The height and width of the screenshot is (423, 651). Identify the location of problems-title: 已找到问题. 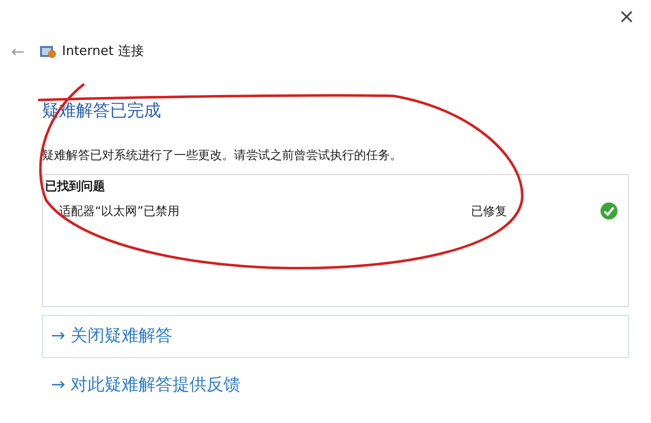
(75, 186).